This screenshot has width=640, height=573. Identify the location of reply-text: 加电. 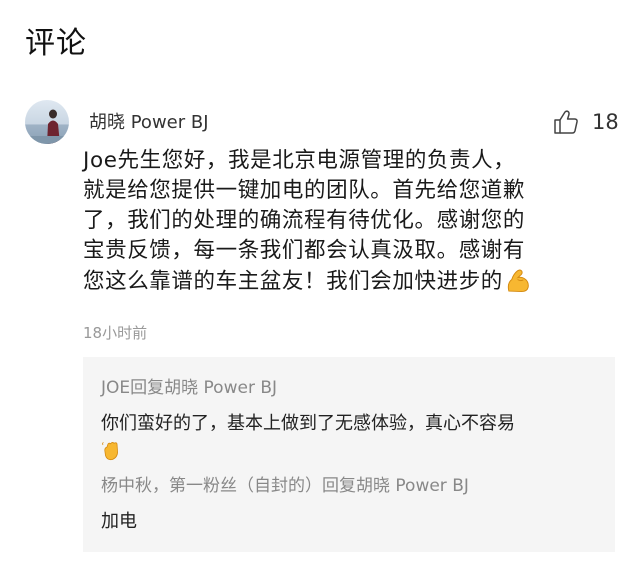
(119, 521).